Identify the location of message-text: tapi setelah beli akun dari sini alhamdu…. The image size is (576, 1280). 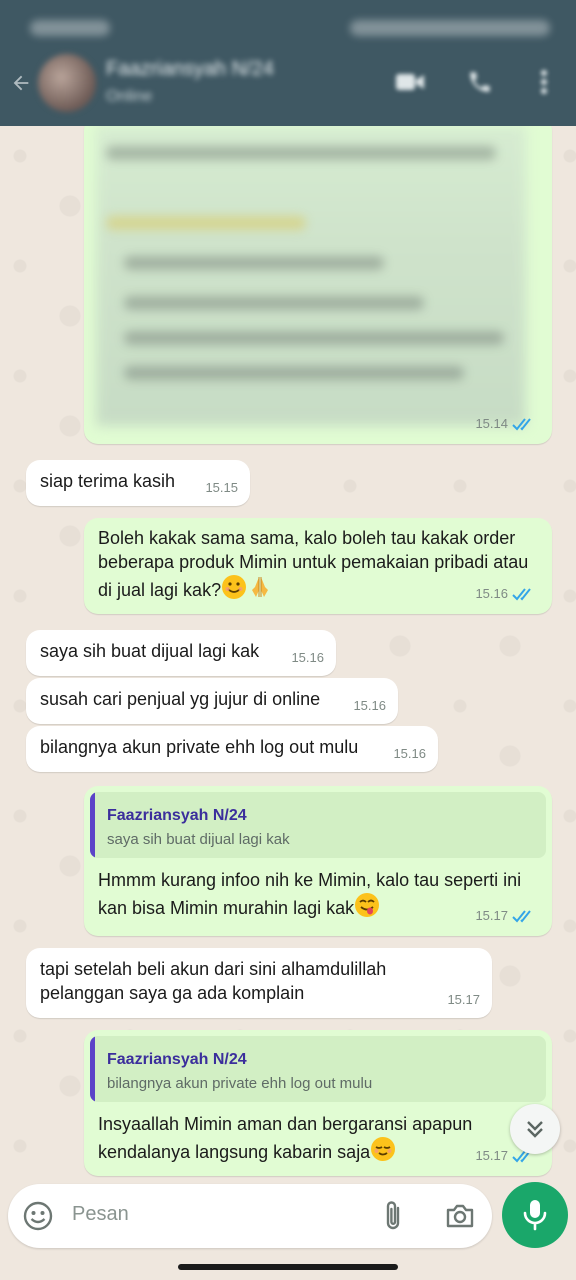
(213, 981).